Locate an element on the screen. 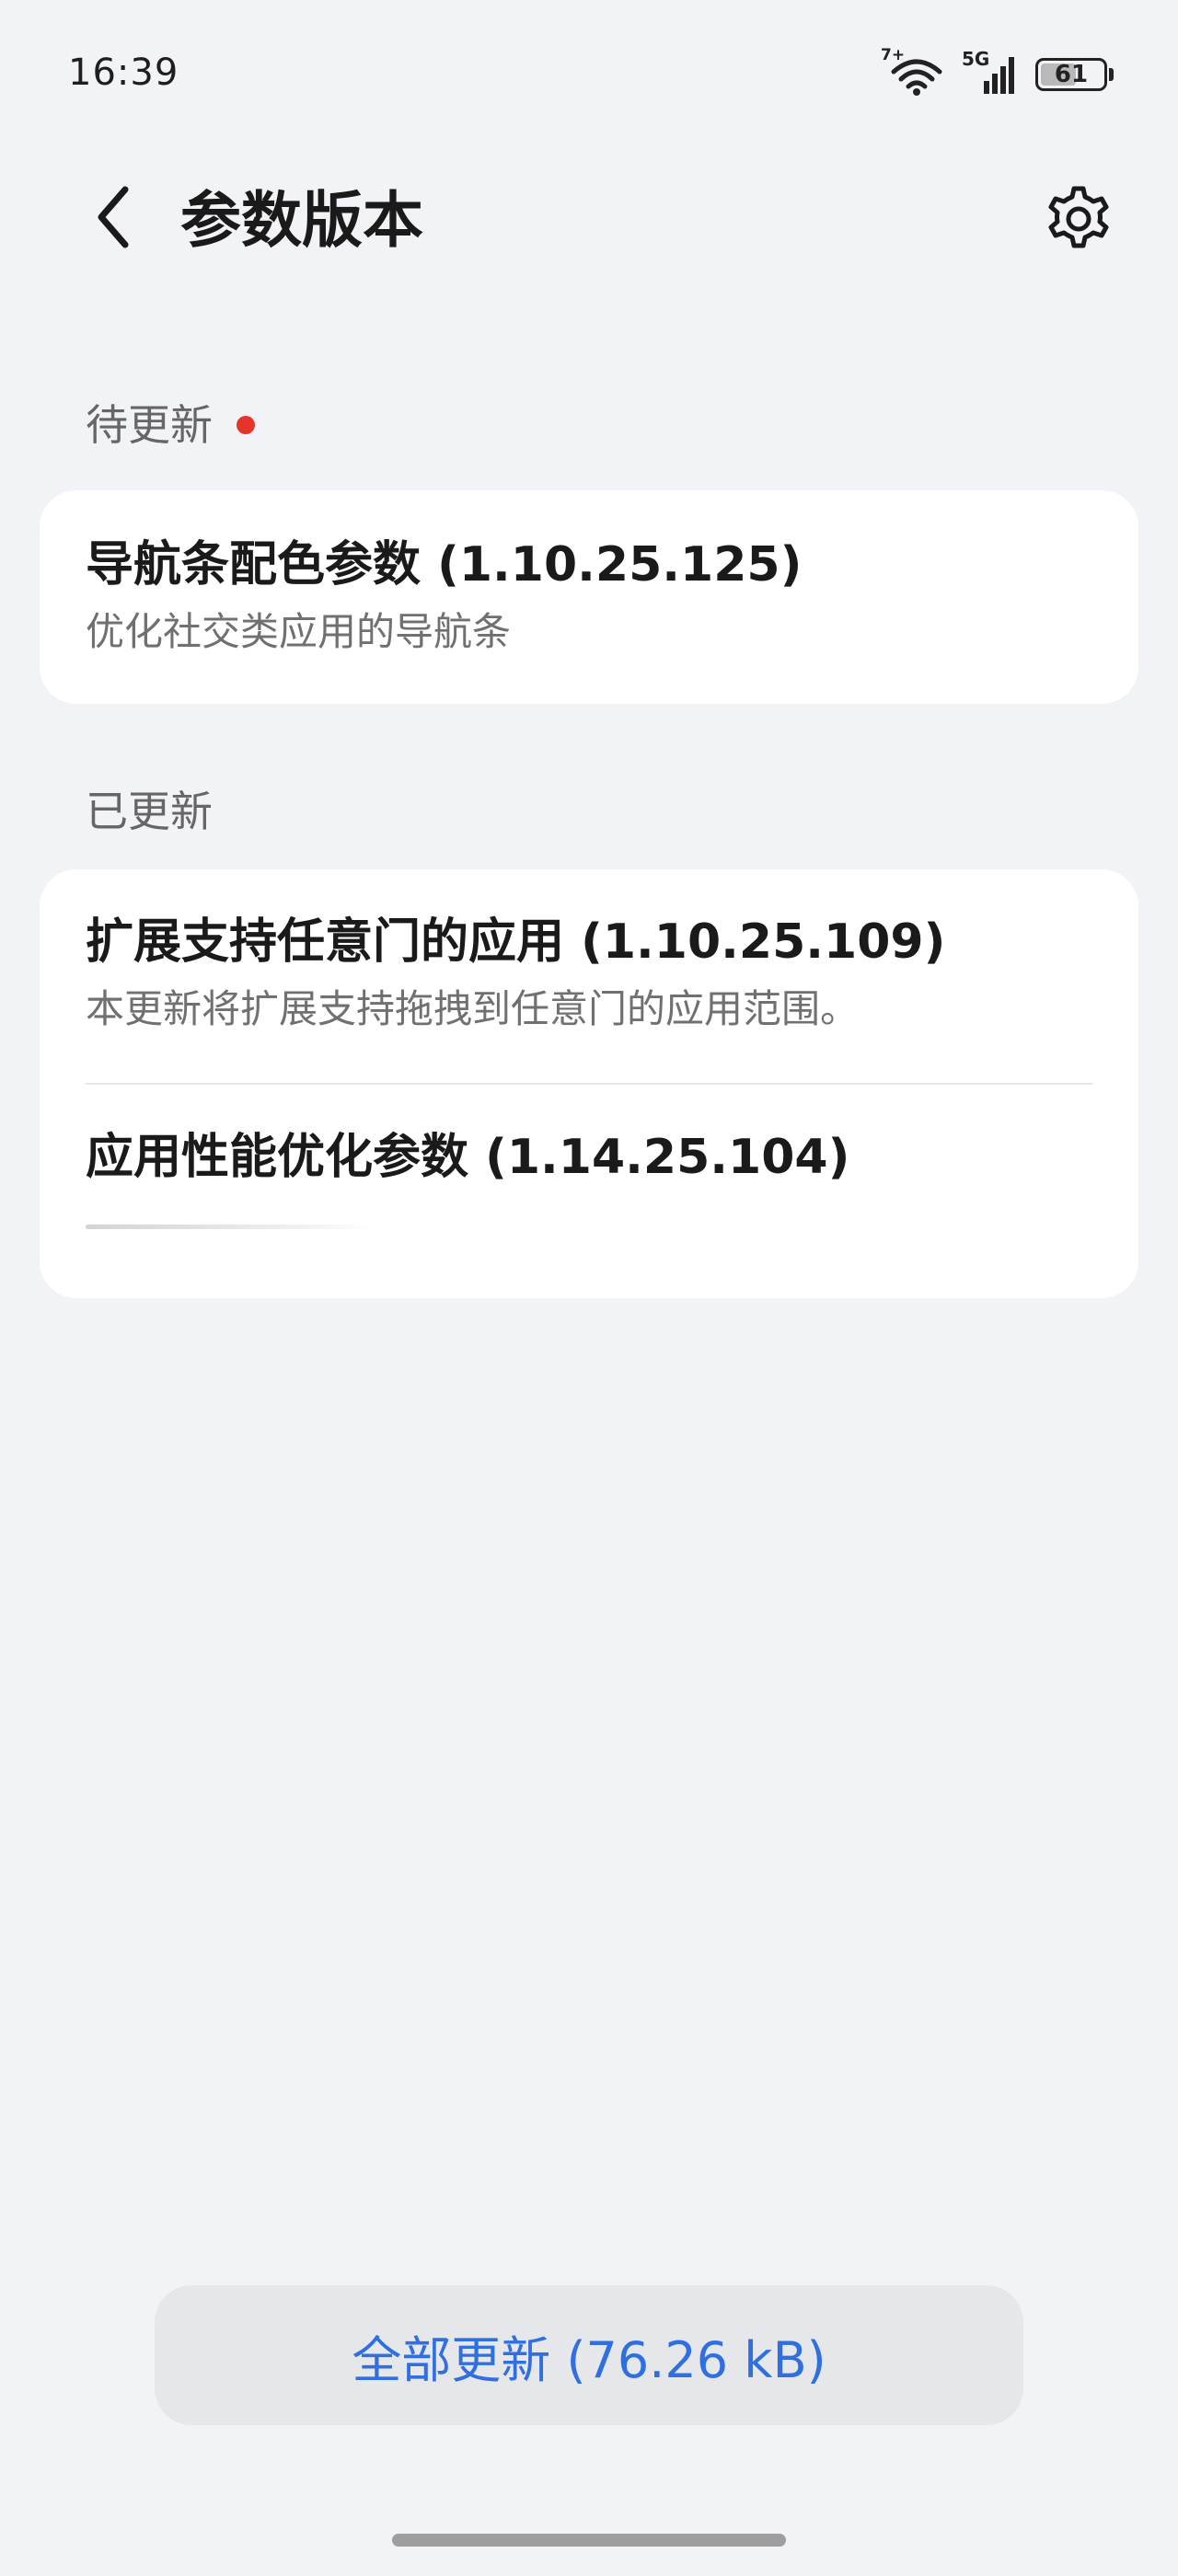  status-icons: 7+ 5G 61 is located at coordinates (998, 71).